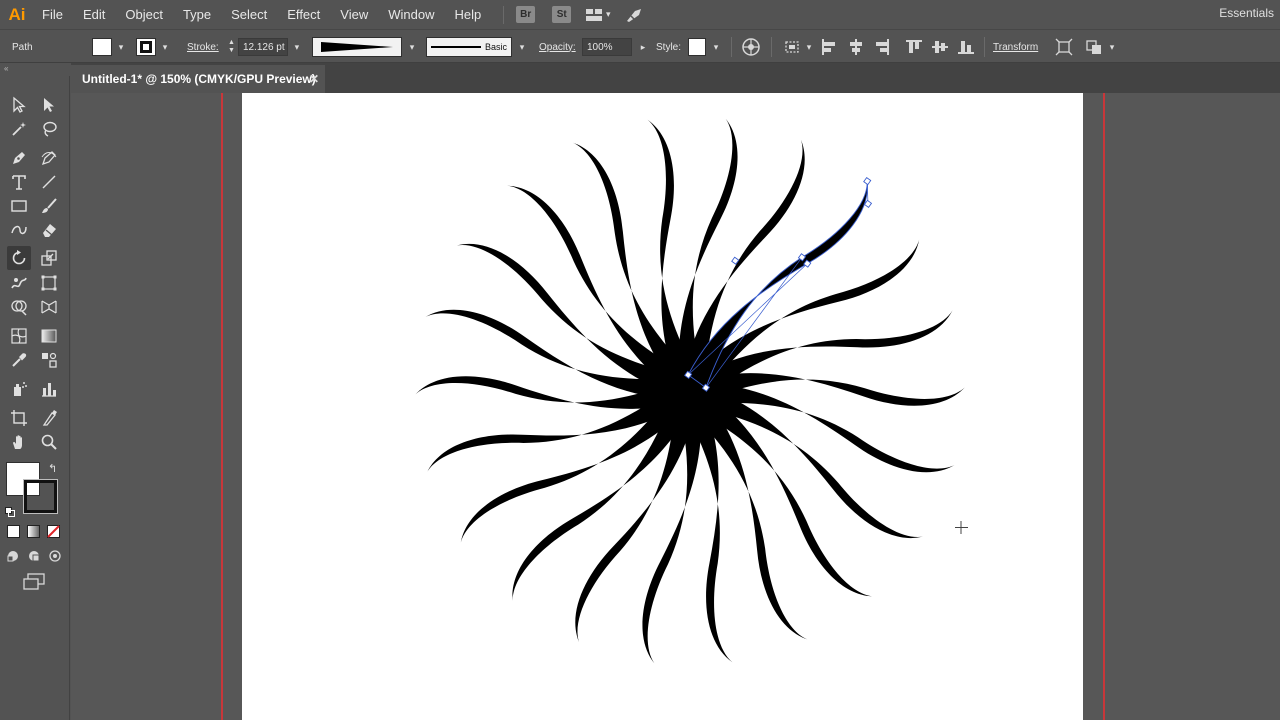 The height and width of the screenshot is (720, 1280). Describe the element at coordinates (262, 47) in the screenshot. I see `stroke-weight-field: 12.126 pt` at that location.